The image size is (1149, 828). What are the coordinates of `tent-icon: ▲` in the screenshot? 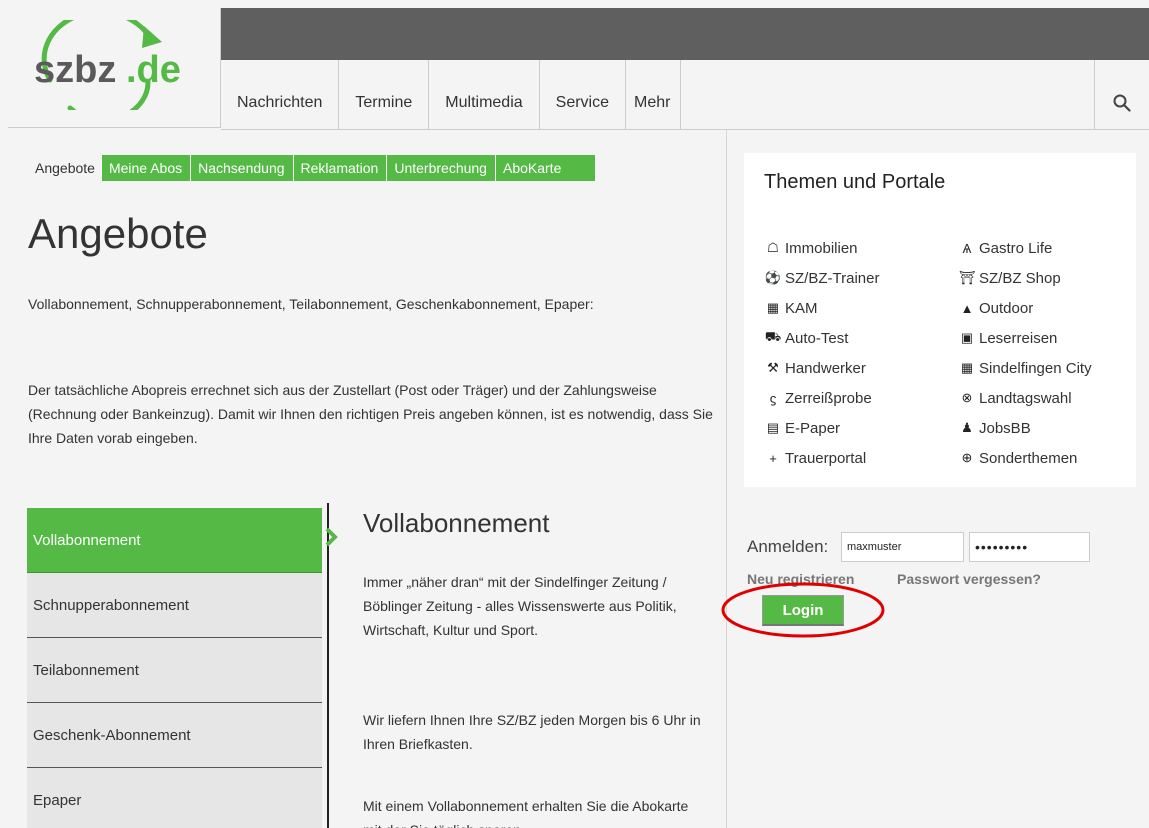 It's located at (967, 308).